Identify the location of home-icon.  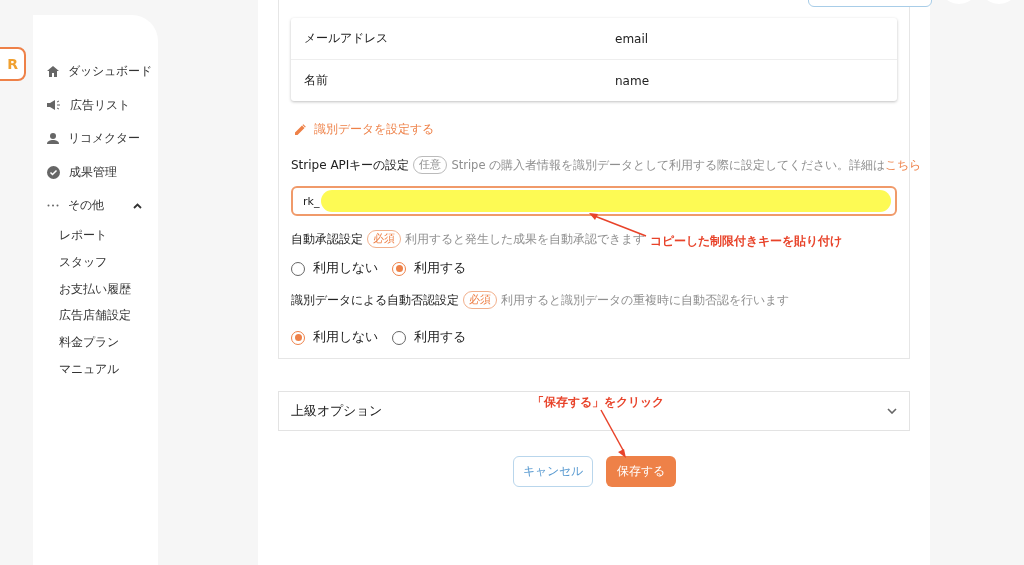
(53, 72).